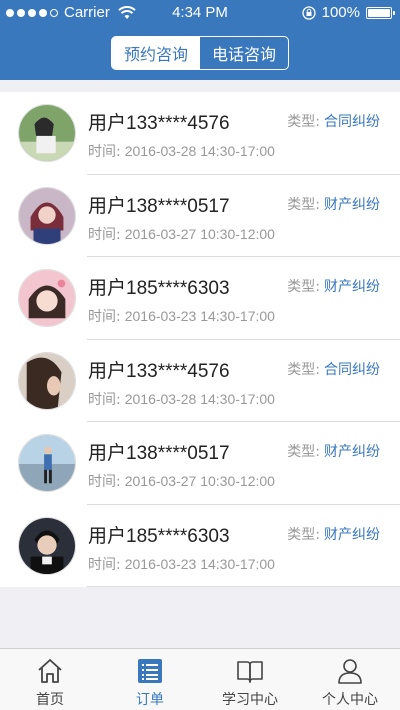 This screenshot has height=710, width=400. I want to click on tab-label: 首页, so click(50, 700).